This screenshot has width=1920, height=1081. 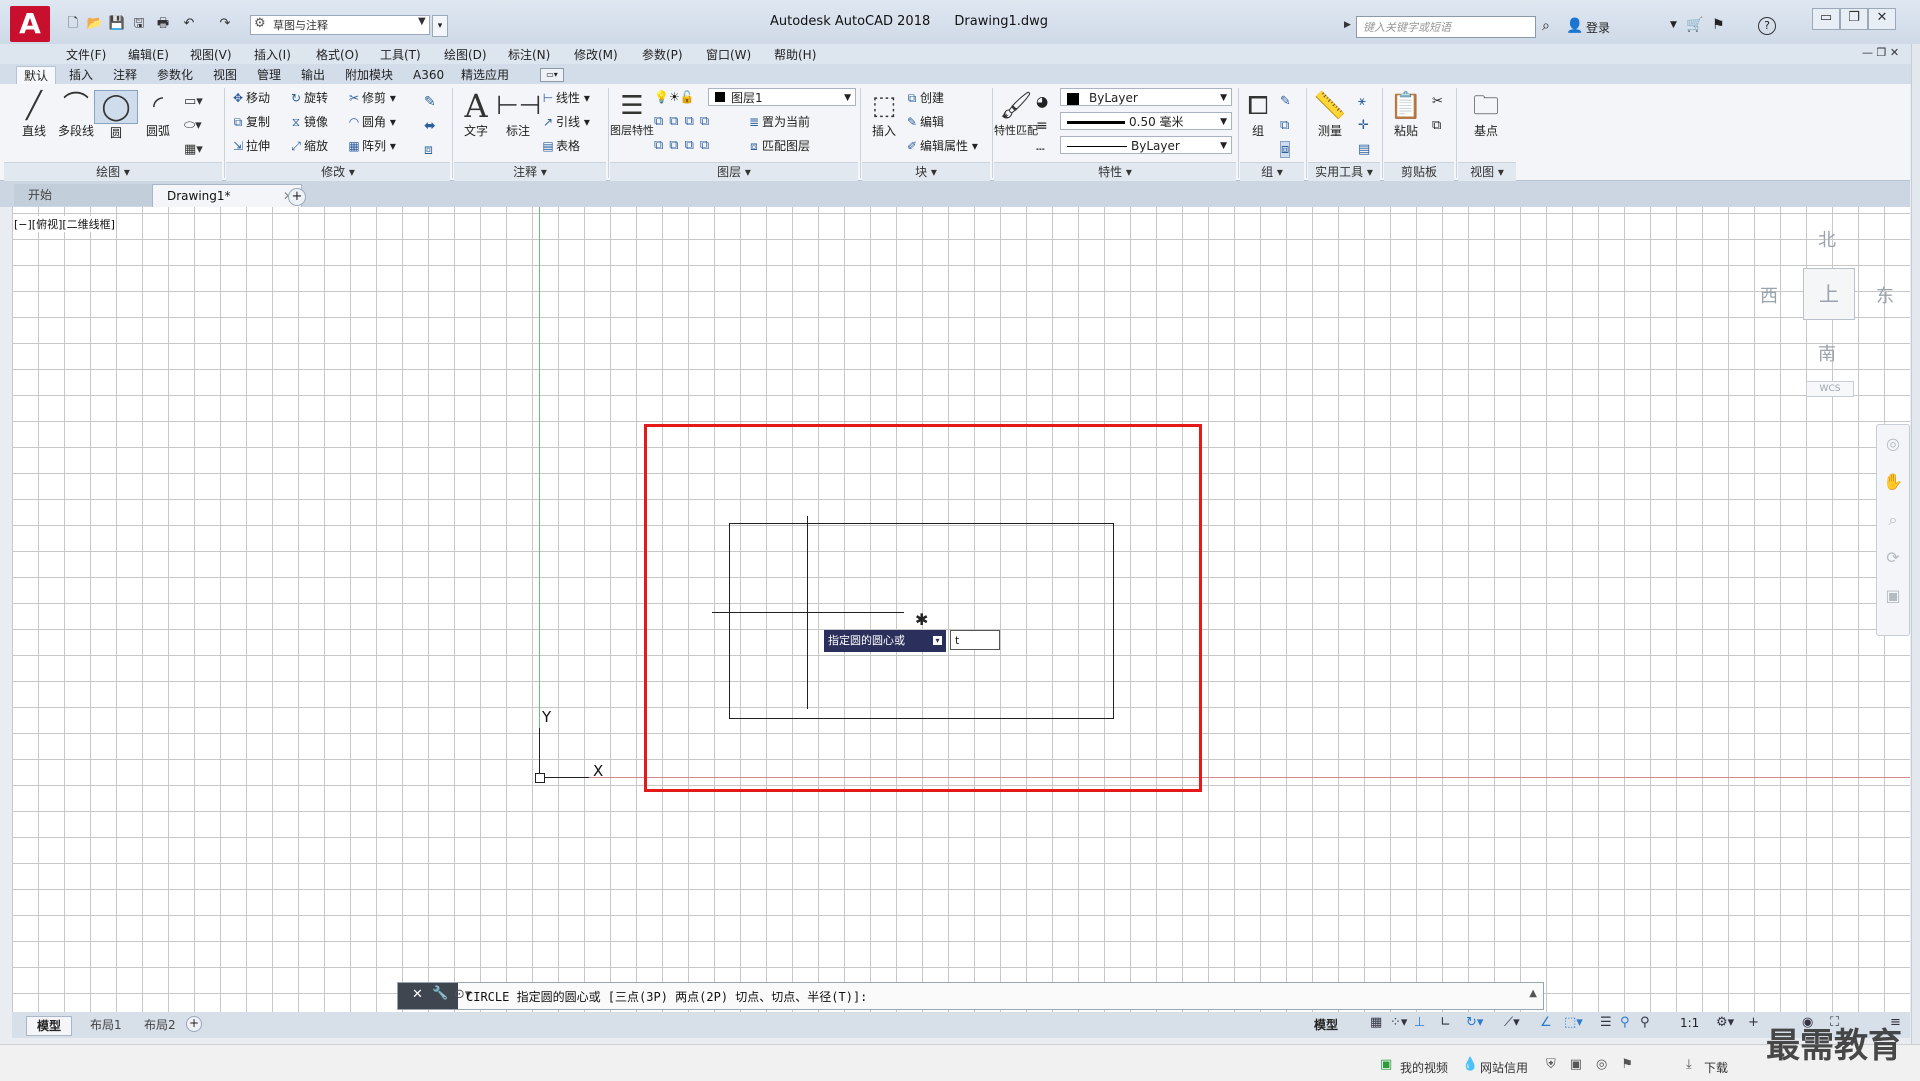 What do you see at coordinates (73, 24) in the screenshot?
I see `new-file-icon: 🗋` at bounding box center [73, 24].